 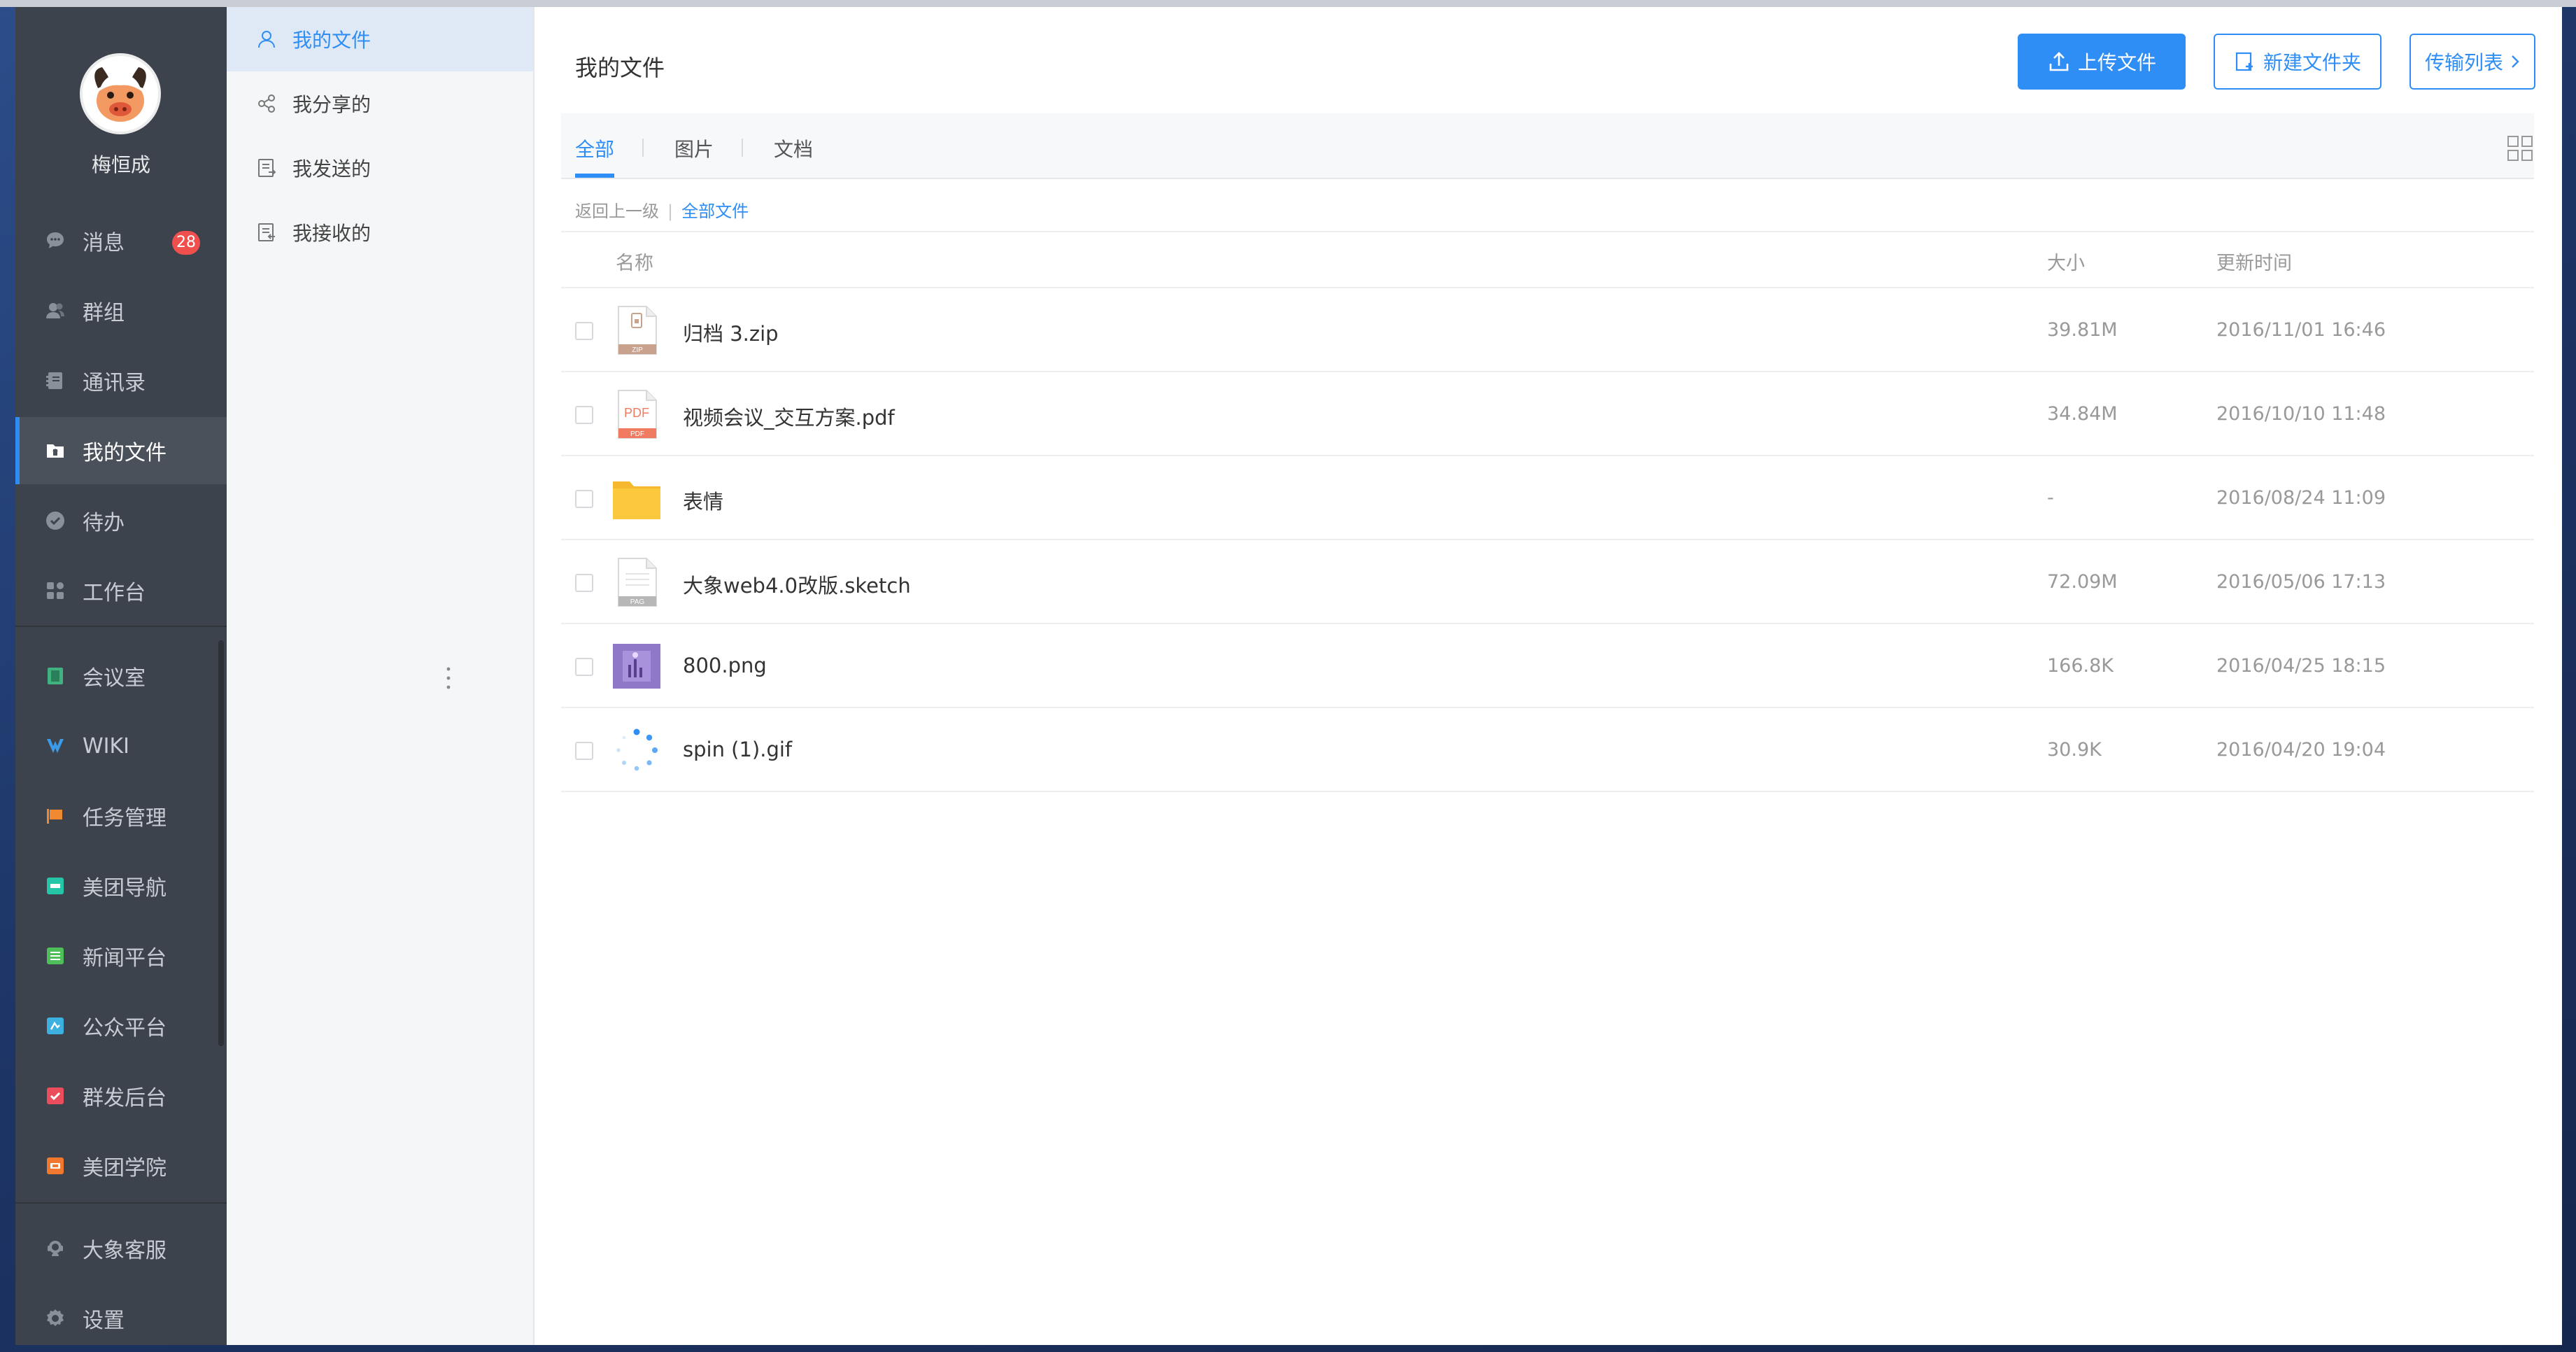 I want to click on file-updated-time: 2016/08/24 11:09, so click(x=2301, y=498).